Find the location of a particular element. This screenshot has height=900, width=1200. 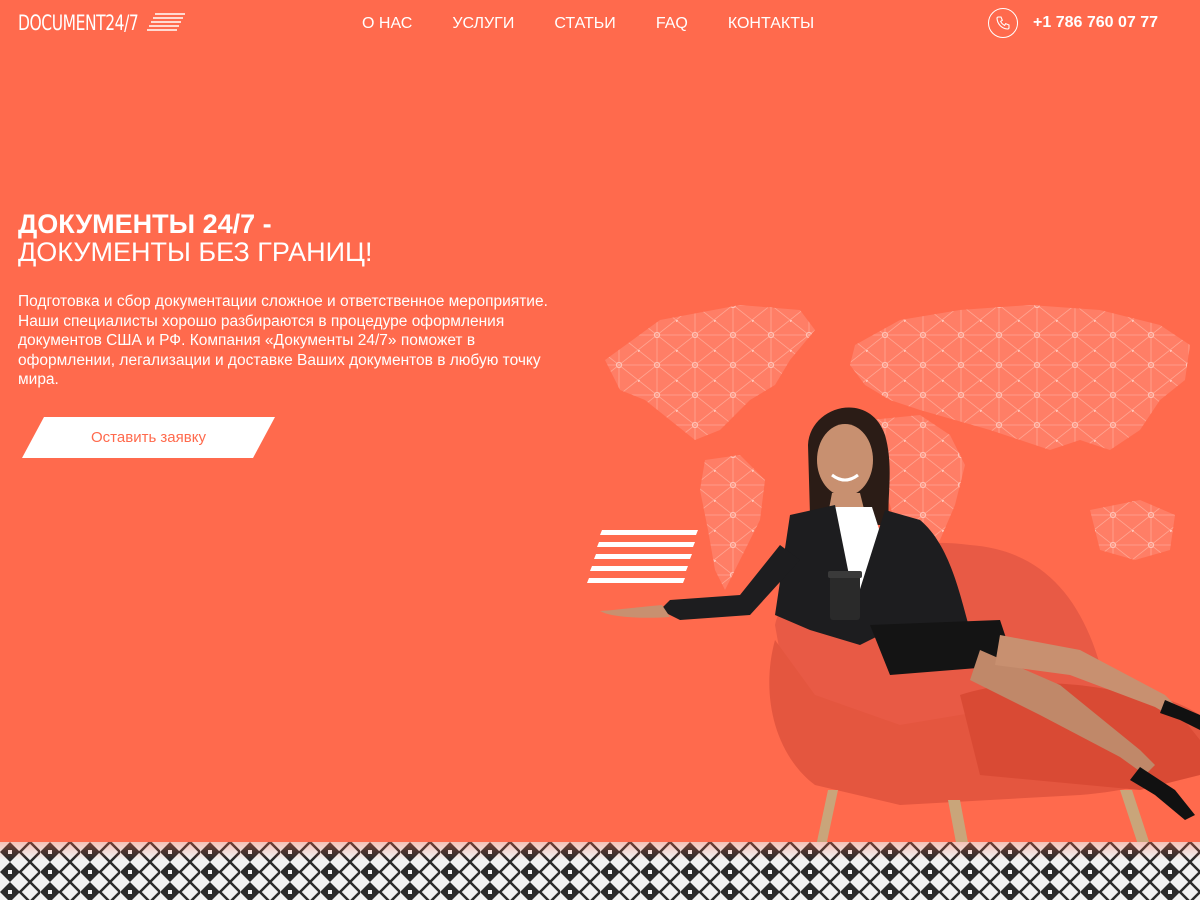

hero-title-line2: ДОКУМЕНТЫ БЕЗ ГРАНИЦ! is located at coordinates (195, 252).